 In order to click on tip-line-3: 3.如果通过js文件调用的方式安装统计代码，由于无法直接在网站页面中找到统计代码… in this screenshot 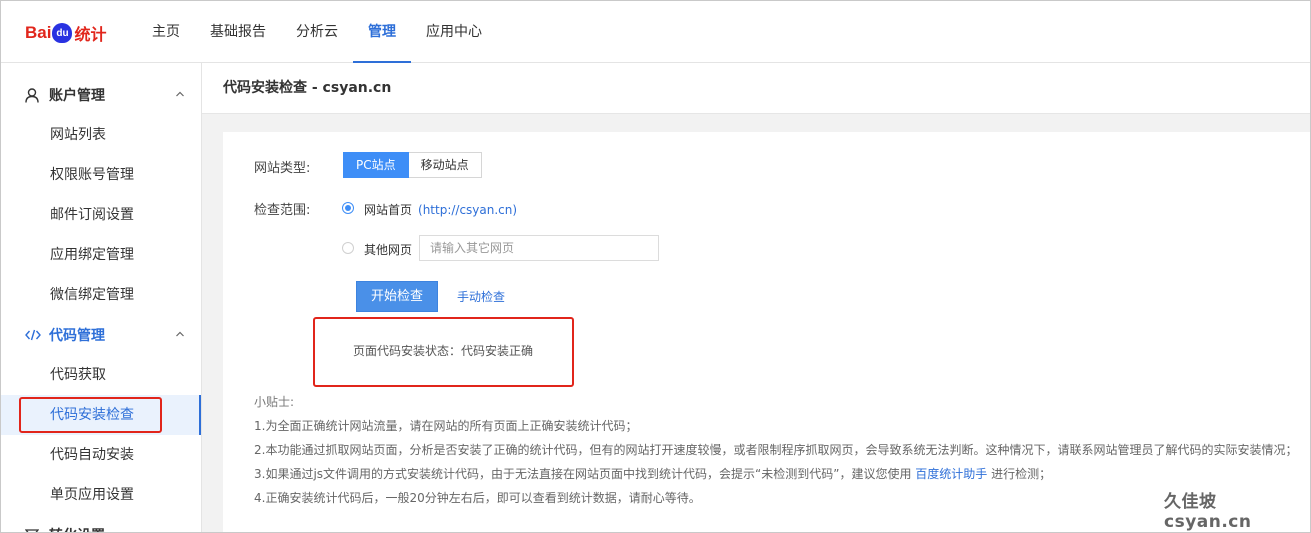, I will do `click(652, 473)`.